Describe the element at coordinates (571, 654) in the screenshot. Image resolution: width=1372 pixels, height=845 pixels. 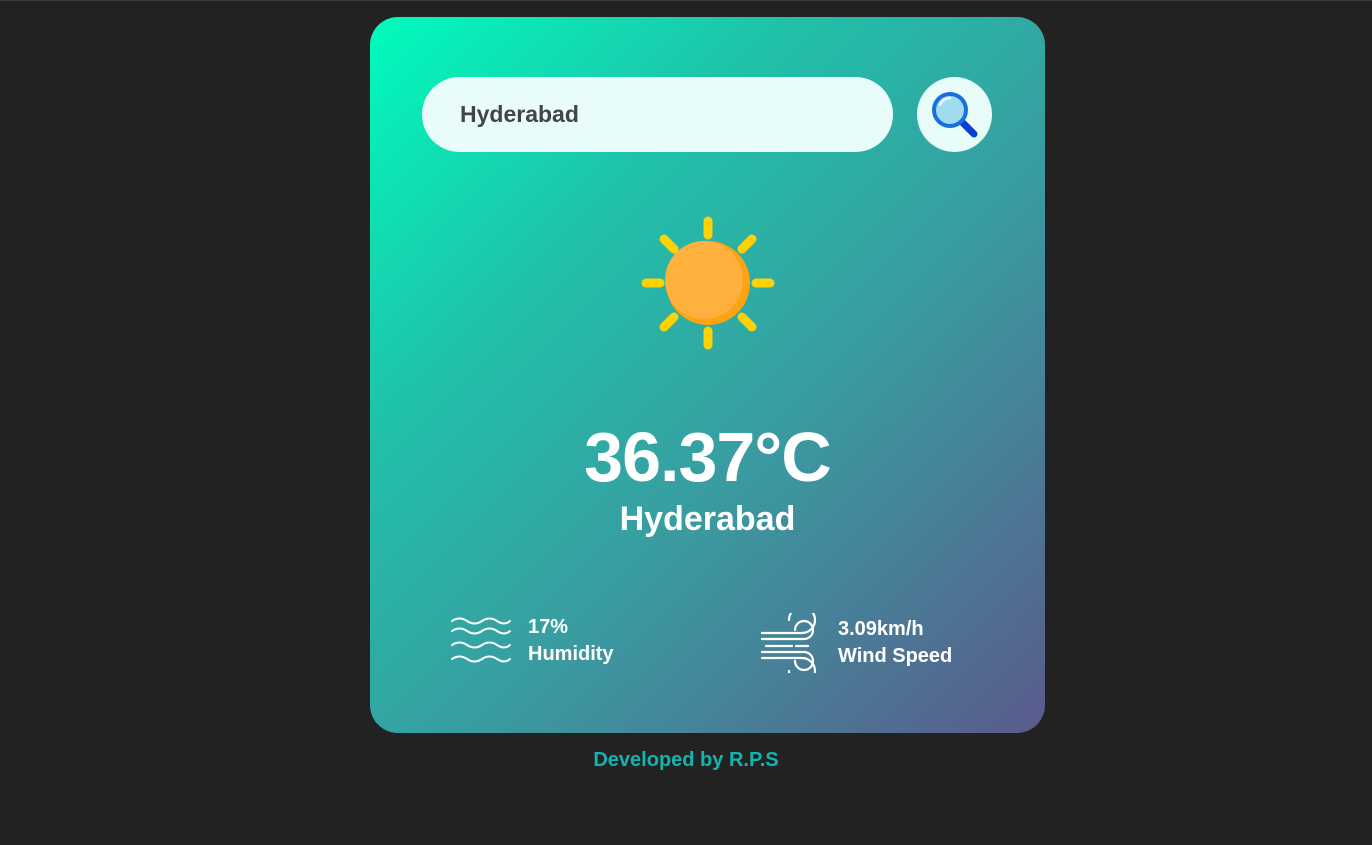
I see `humidity-label: Humidity` at that location.